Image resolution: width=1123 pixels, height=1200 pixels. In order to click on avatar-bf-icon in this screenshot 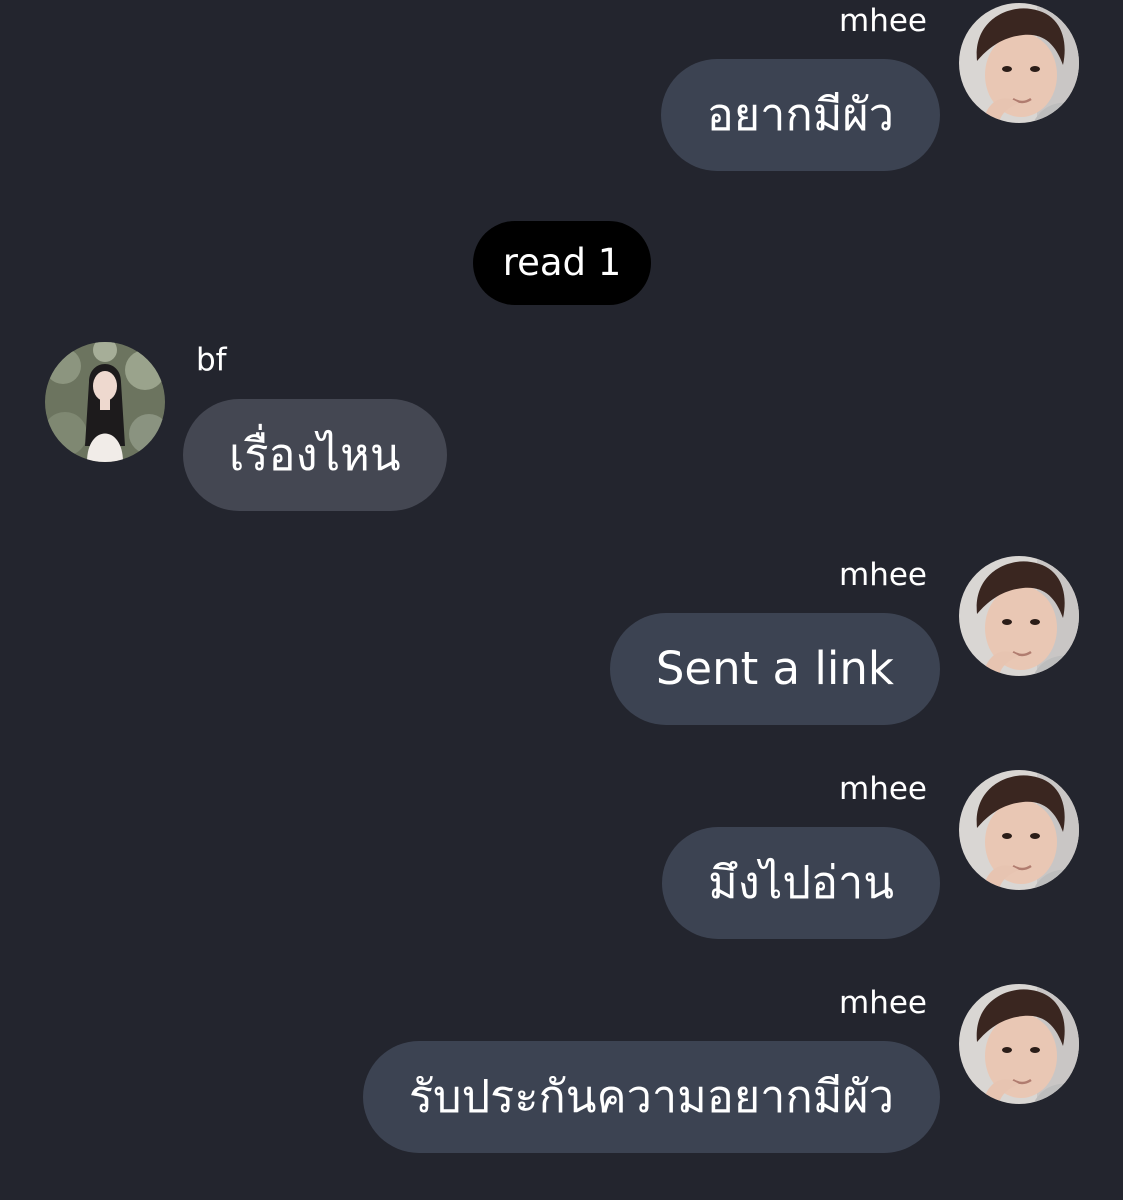, I will do `click(105, 402)`.